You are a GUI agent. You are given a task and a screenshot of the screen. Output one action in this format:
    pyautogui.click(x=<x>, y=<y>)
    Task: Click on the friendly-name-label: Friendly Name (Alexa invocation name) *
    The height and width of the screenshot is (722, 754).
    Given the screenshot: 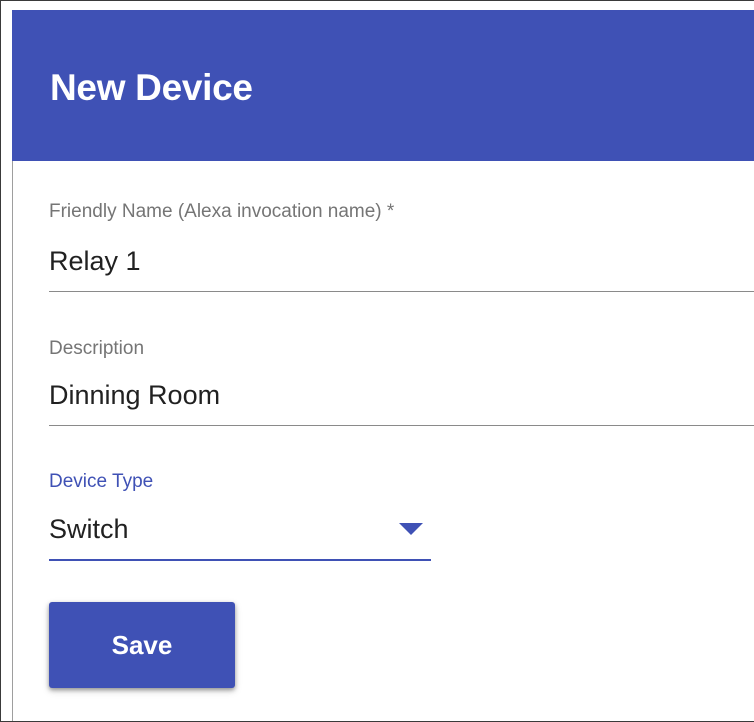 What is the action you would take?
    pyautogui.click(x=222, y=211)
    